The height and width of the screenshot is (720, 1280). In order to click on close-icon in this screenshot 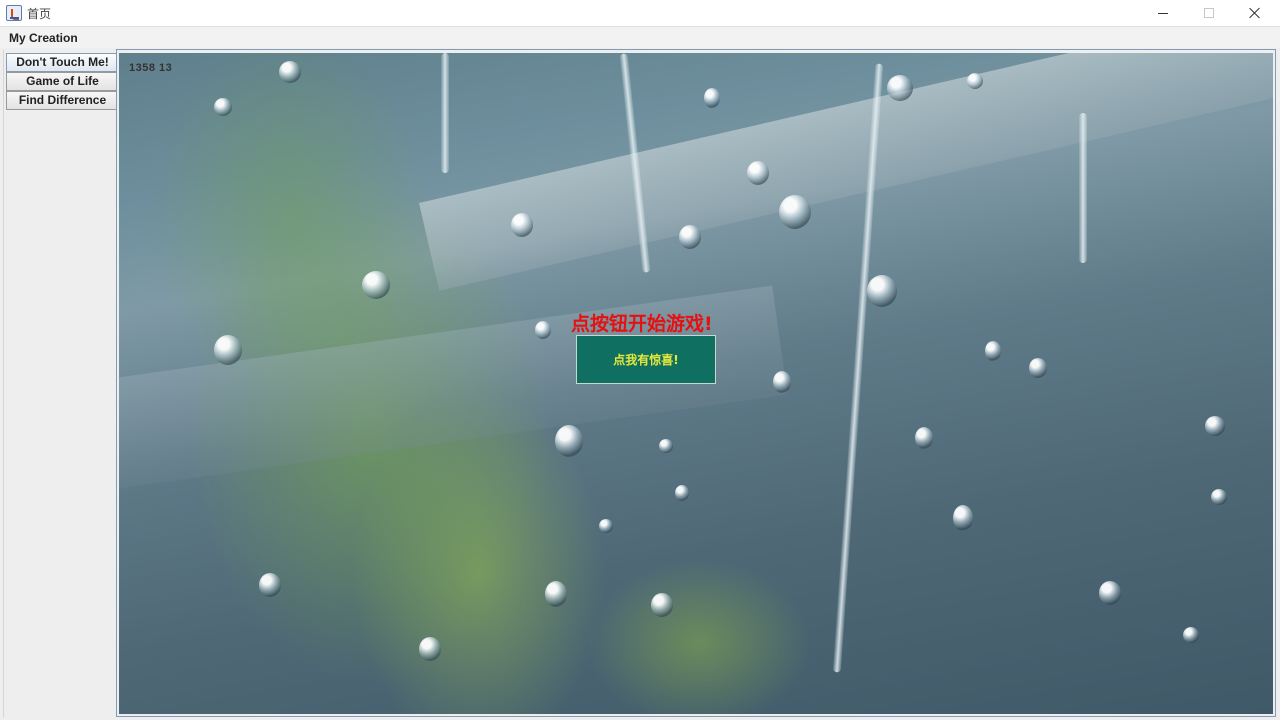, I will do `click(1255, 13)`.